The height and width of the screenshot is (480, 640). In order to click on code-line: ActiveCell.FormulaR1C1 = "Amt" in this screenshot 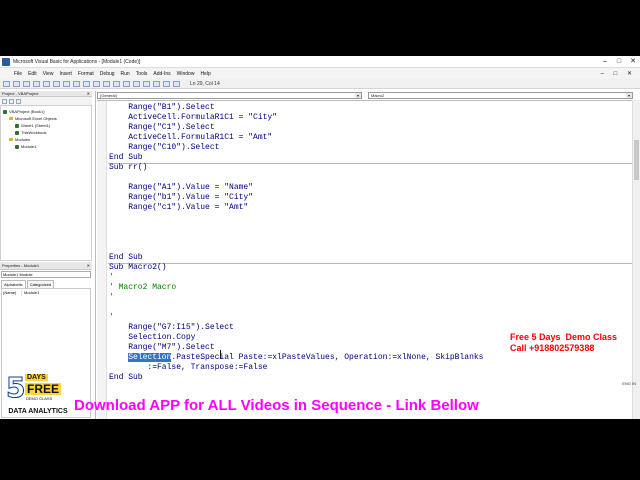, I will do `click(190, 138)`.